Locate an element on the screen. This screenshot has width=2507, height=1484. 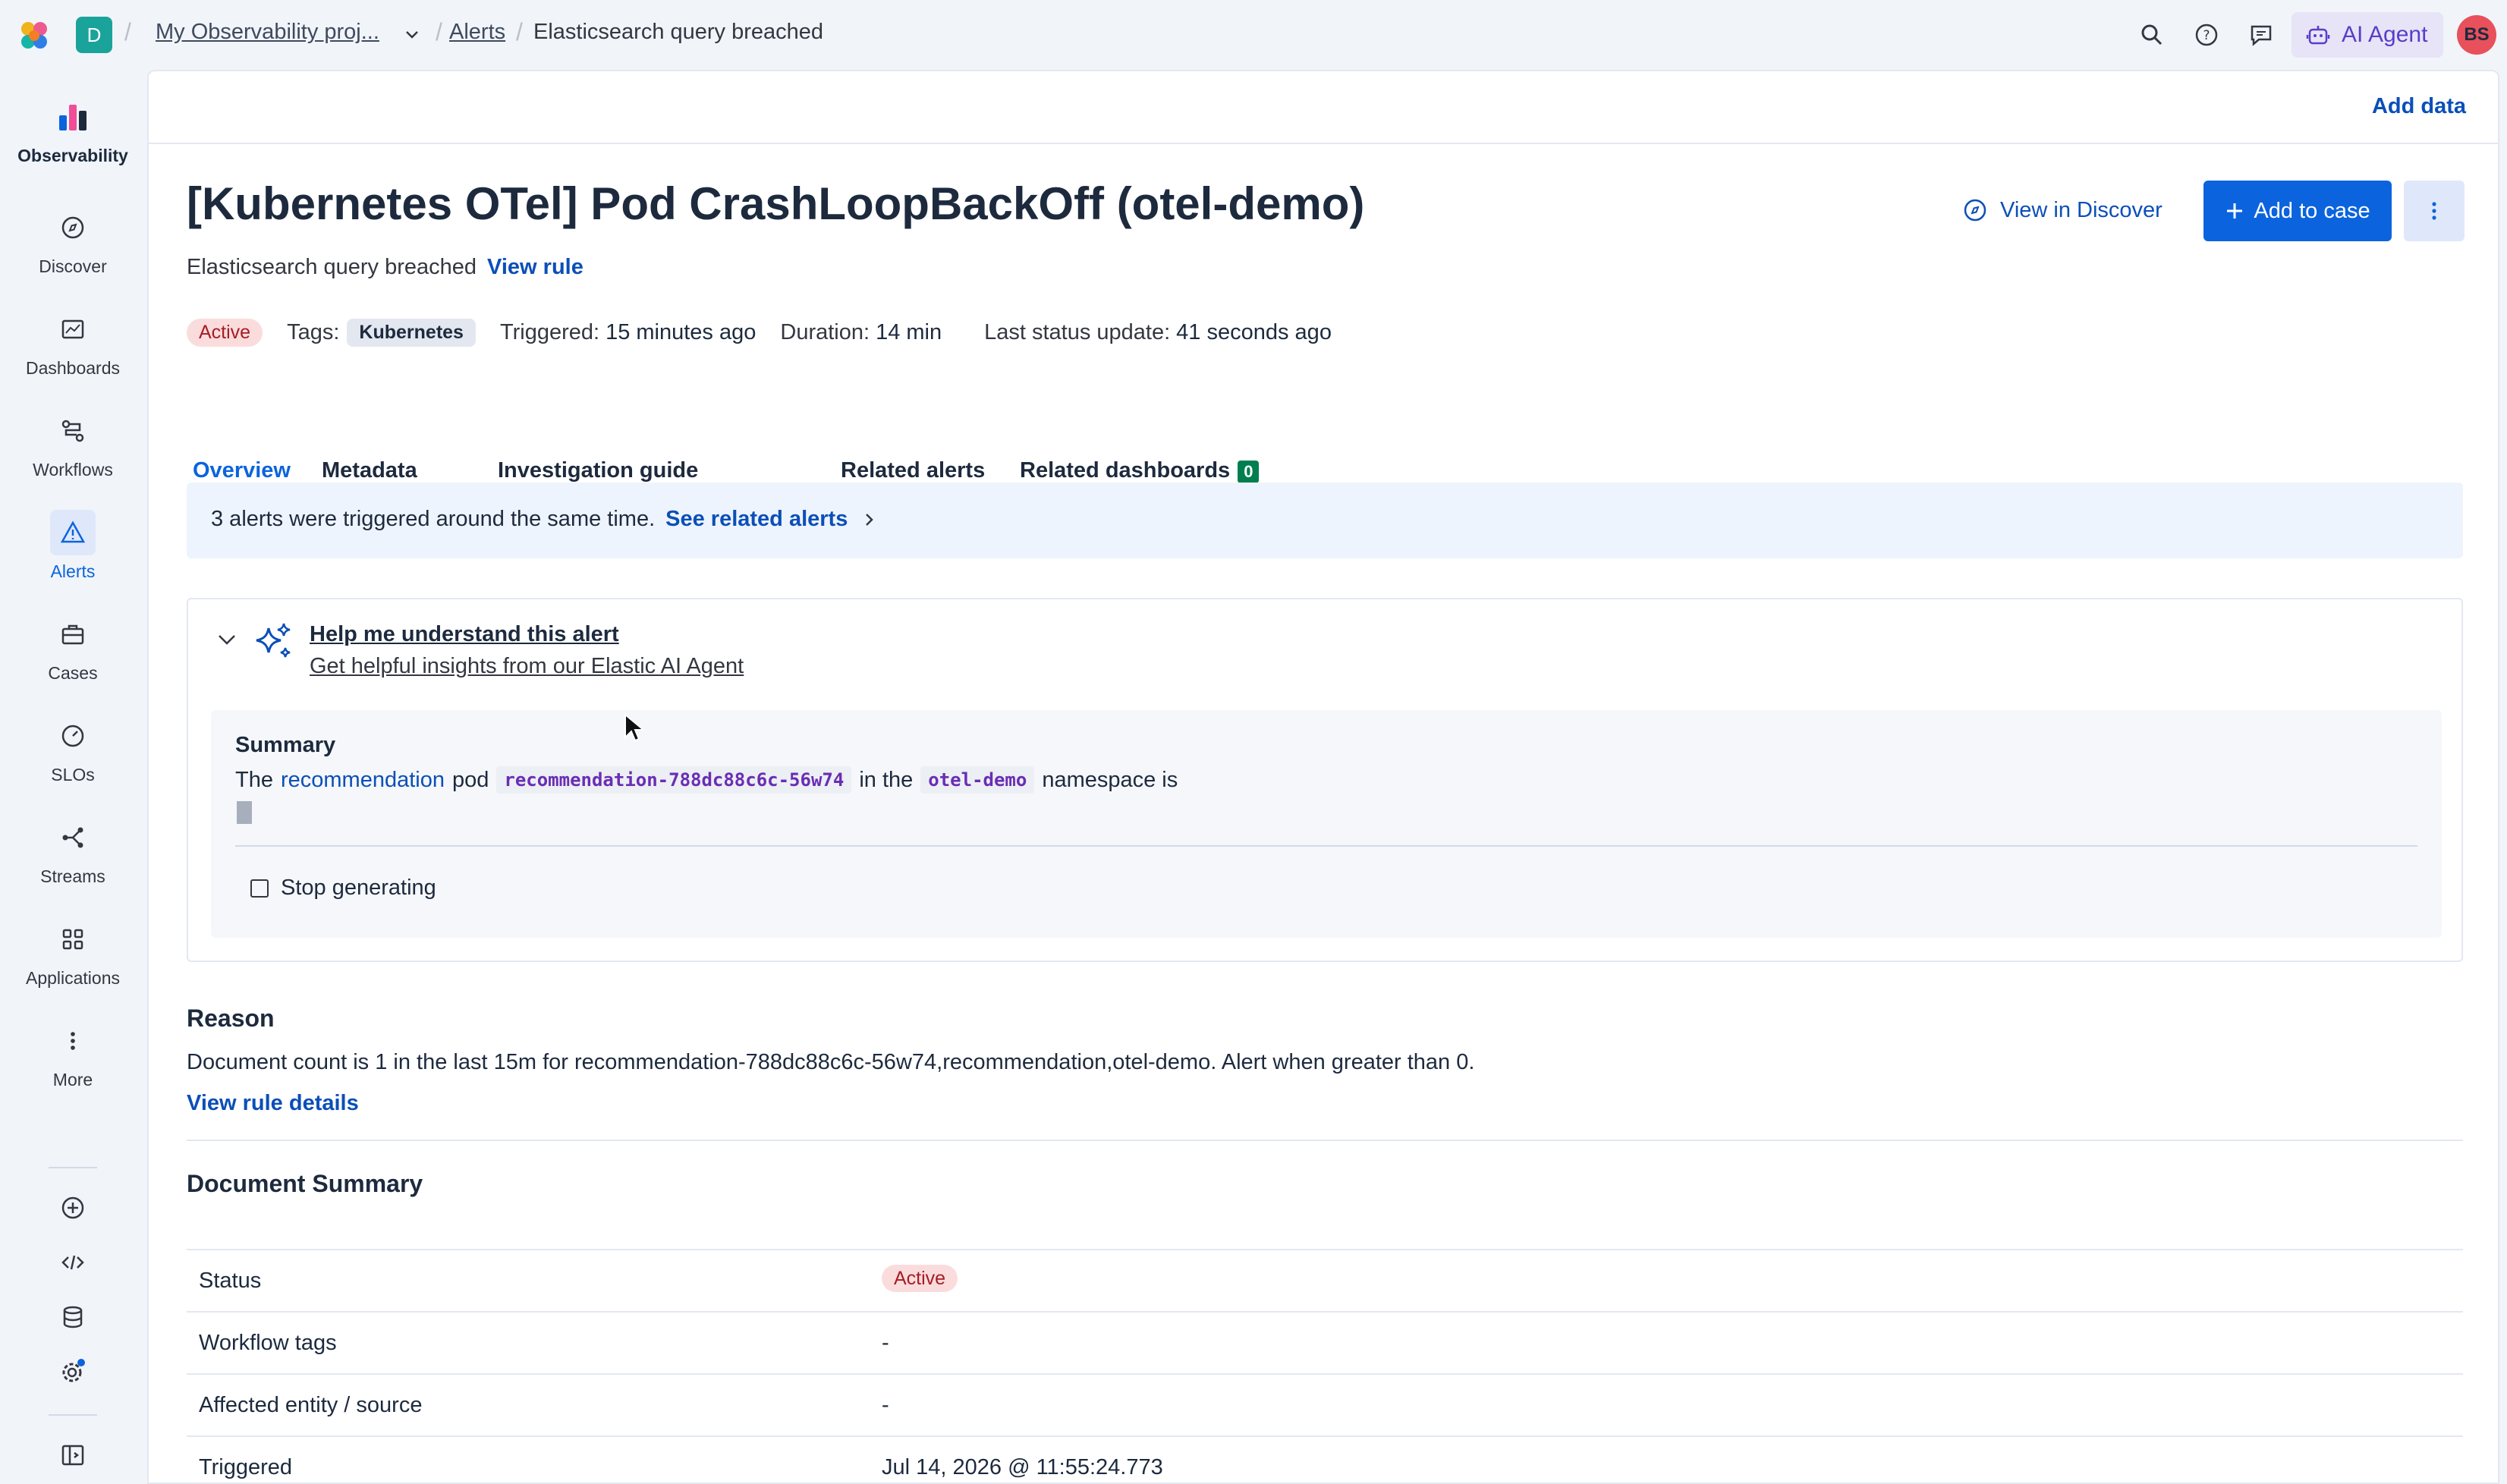
sidebar-item-observability: Observability is located at coordinates (73, 130).